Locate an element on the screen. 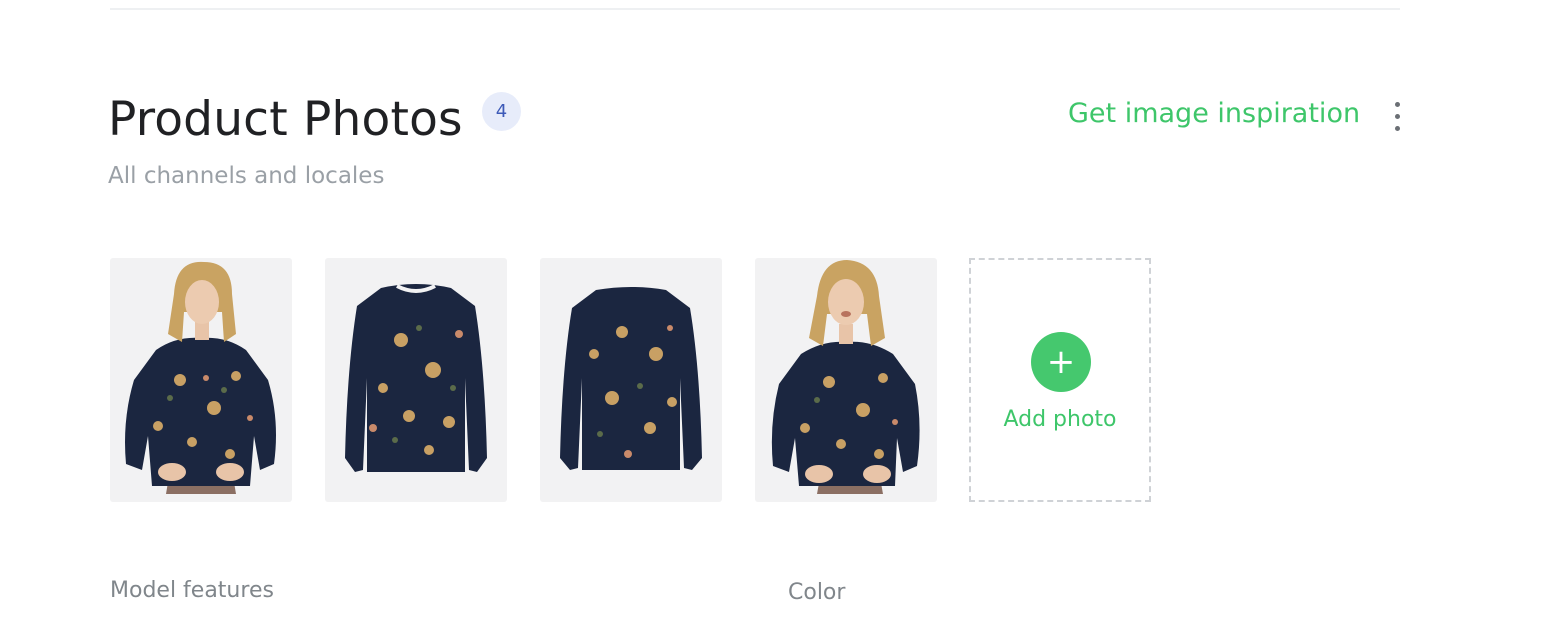  photo-thumbnail-model-front is located at coordinates (201, 380).